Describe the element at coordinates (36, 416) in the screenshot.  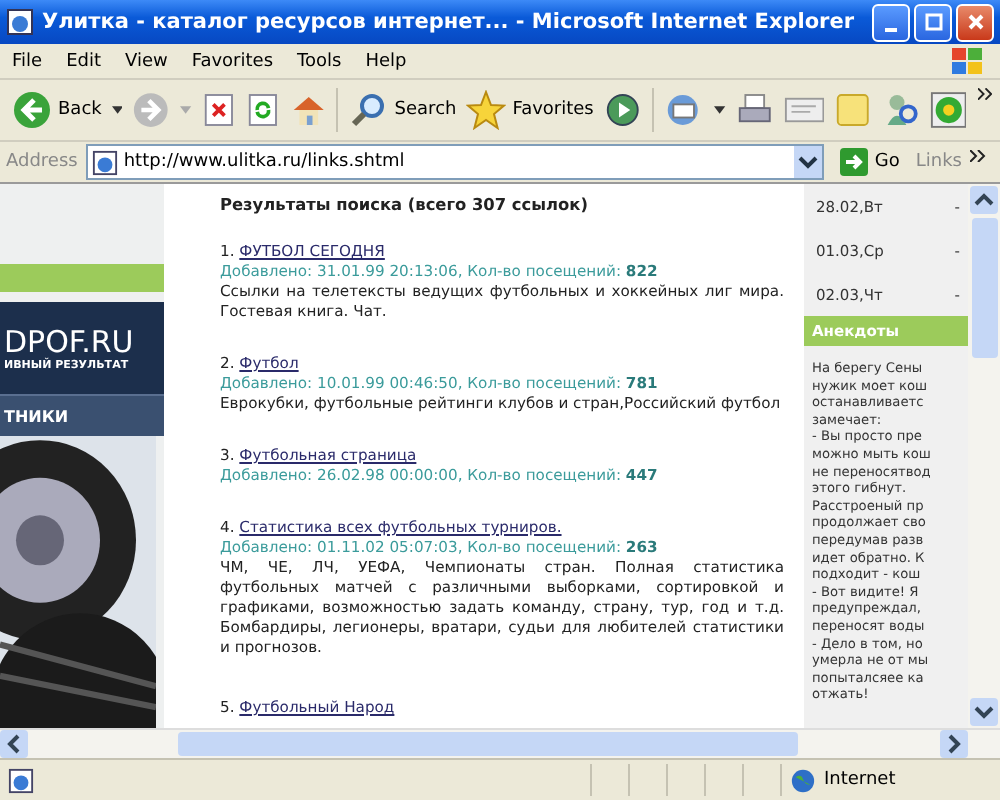
I see `nav-link: ТНИКИ` at that location.